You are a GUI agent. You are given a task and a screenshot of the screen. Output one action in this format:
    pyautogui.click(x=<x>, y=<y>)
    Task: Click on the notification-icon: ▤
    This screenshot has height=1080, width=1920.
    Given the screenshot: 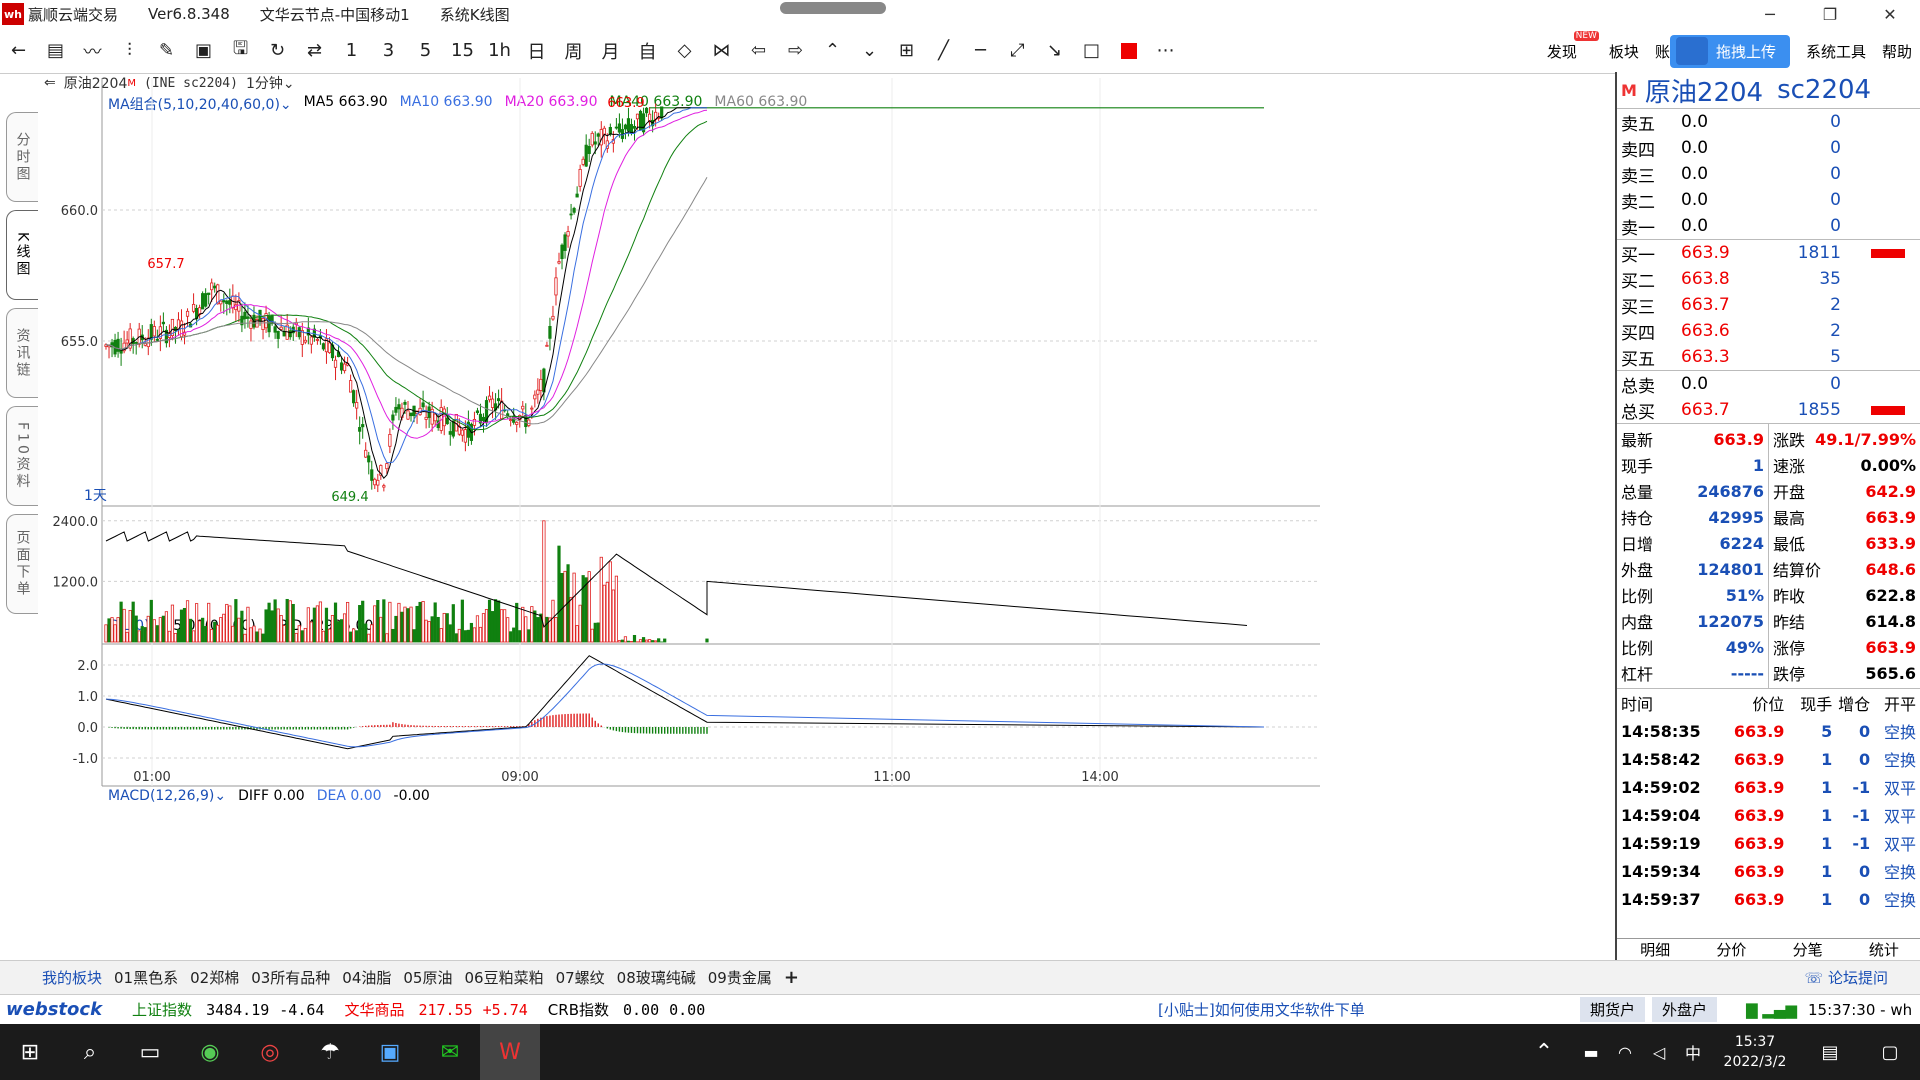 What is the action you would take?
    pyautogui.click(x=1830, y=1052)
    